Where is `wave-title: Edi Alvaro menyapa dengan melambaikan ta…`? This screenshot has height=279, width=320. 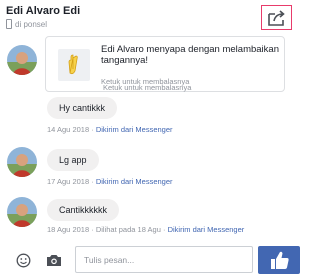
wave-title: Edi Alvaro menyapa dengan melambaikan ta… is located at coordinates (190, 55).